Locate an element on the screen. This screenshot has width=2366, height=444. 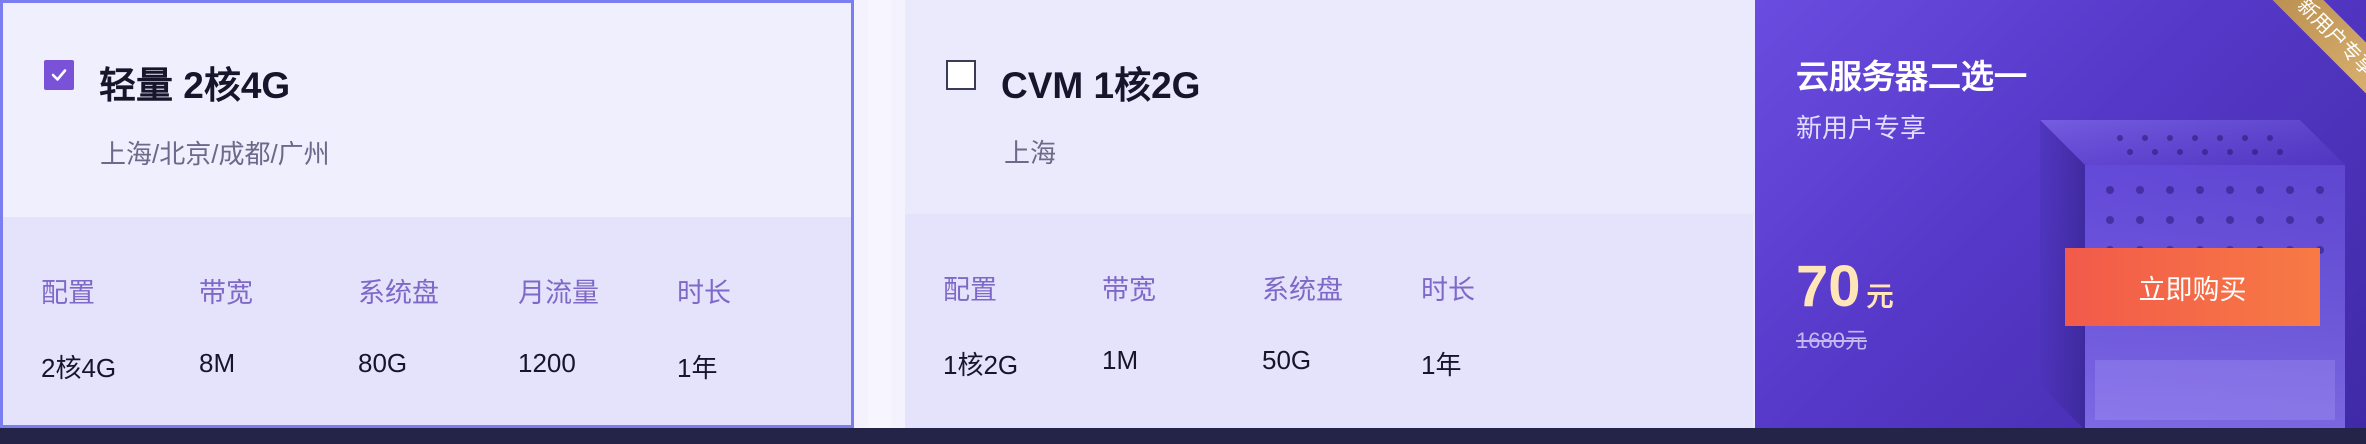
spec-value: 50G is located at coordinates (1287, 360).